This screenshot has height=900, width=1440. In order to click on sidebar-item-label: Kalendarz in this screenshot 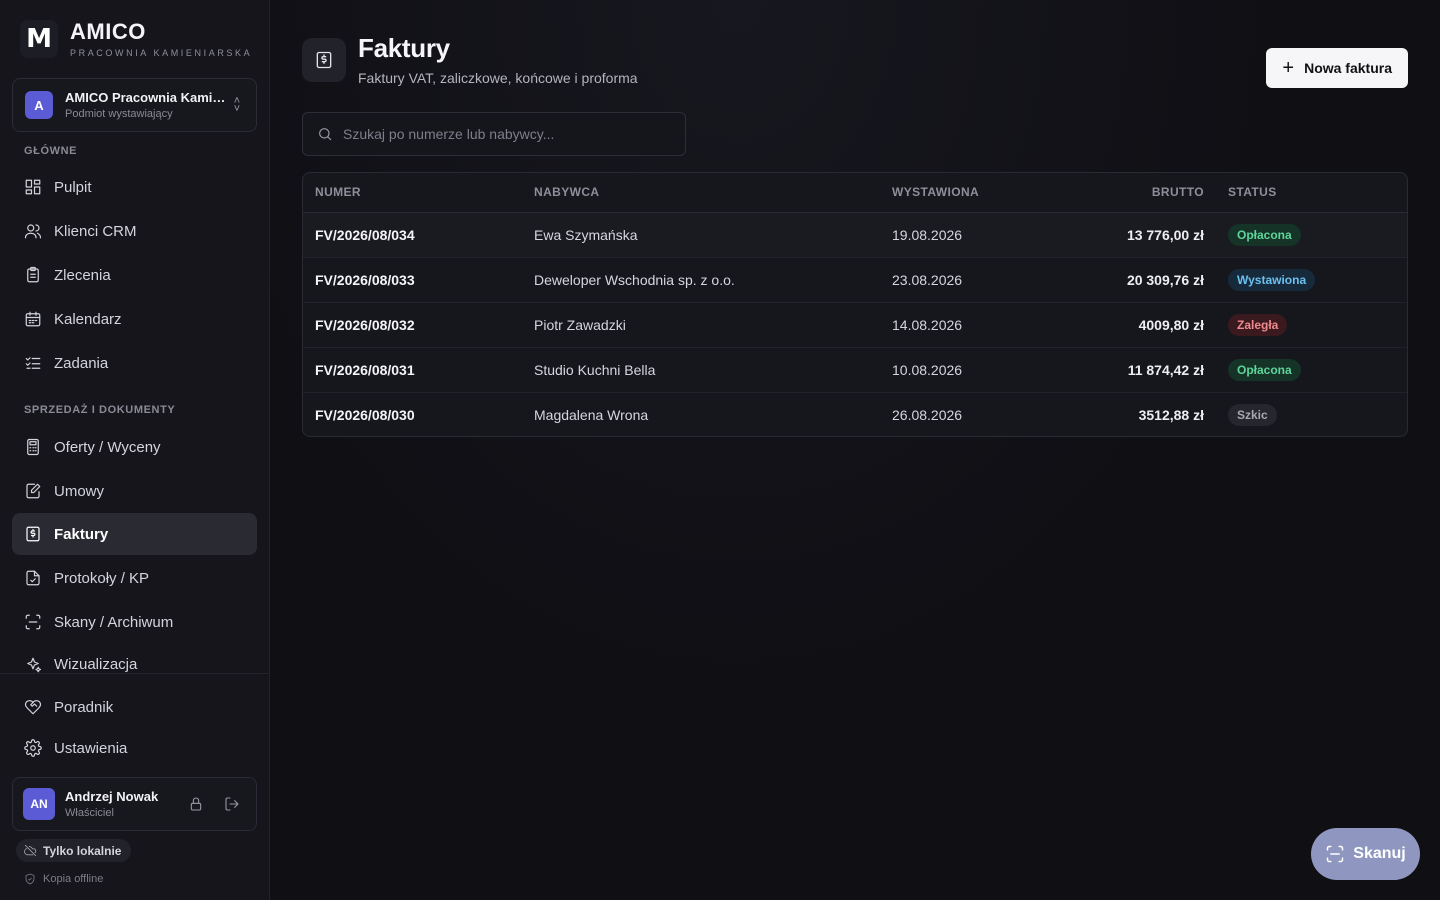, I will do `click(88, 319)`.